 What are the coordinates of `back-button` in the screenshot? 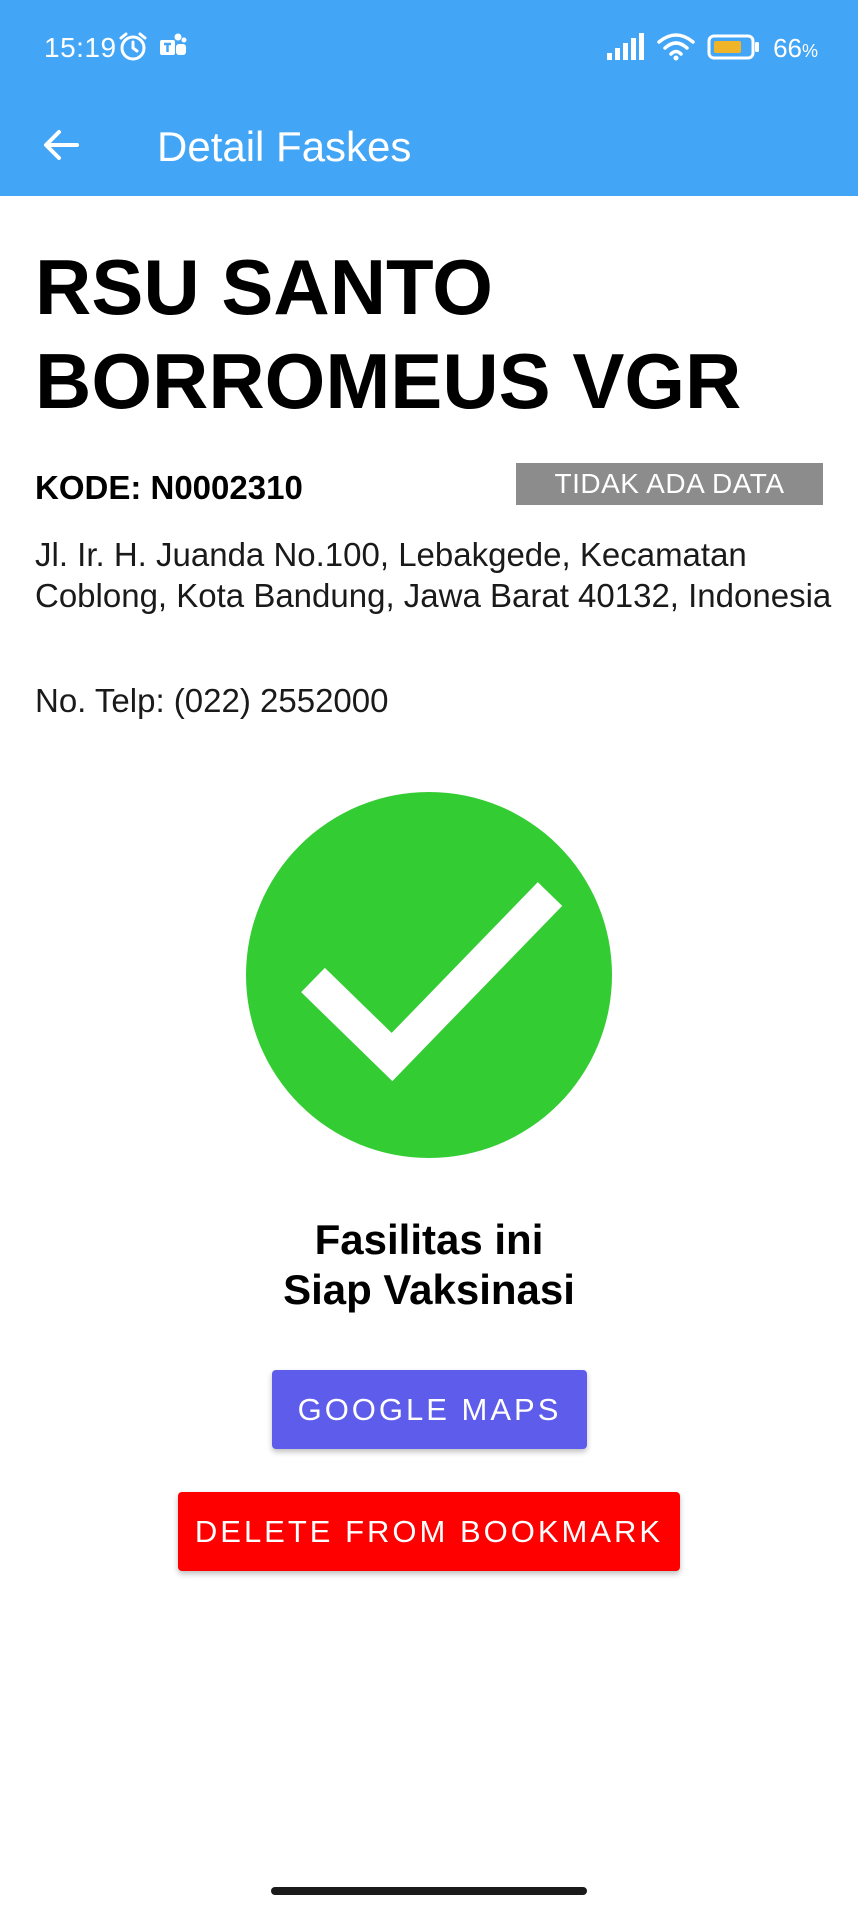 It's located at (61, 147).